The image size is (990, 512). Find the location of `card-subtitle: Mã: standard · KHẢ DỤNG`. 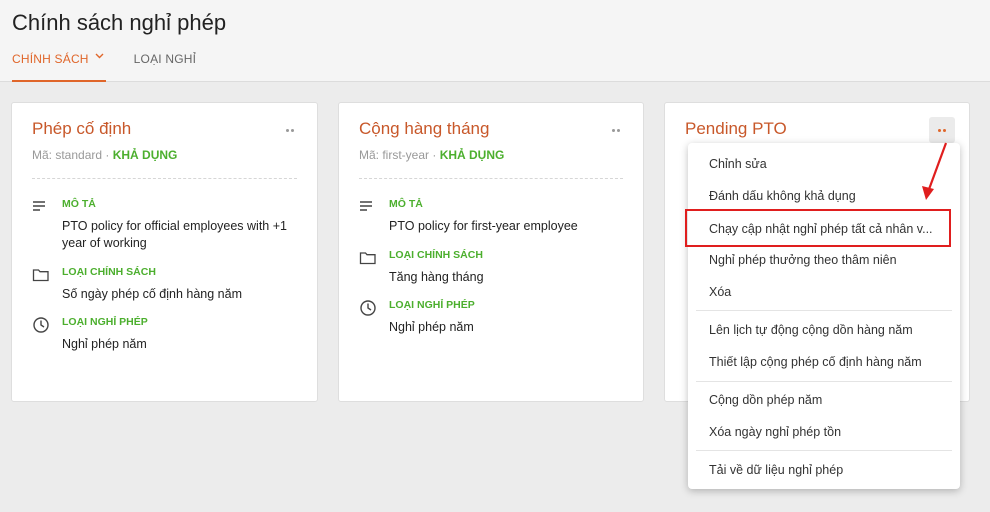

card-subtitle: Mã: standard · KHẢ DỤNG is located at coordinates (104, 155).